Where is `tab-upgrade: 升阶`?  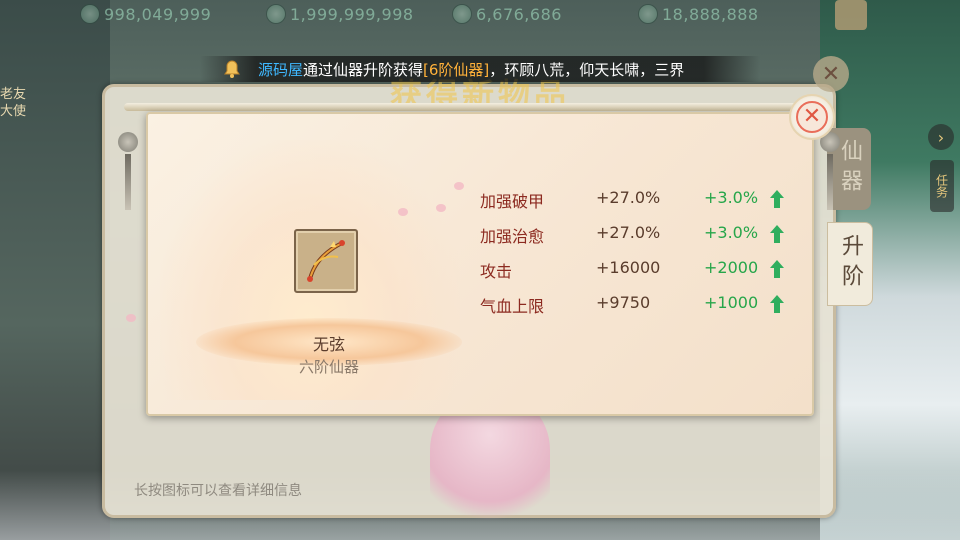 tab-upgrade: 升阶 is located at coordinates (850, 264).